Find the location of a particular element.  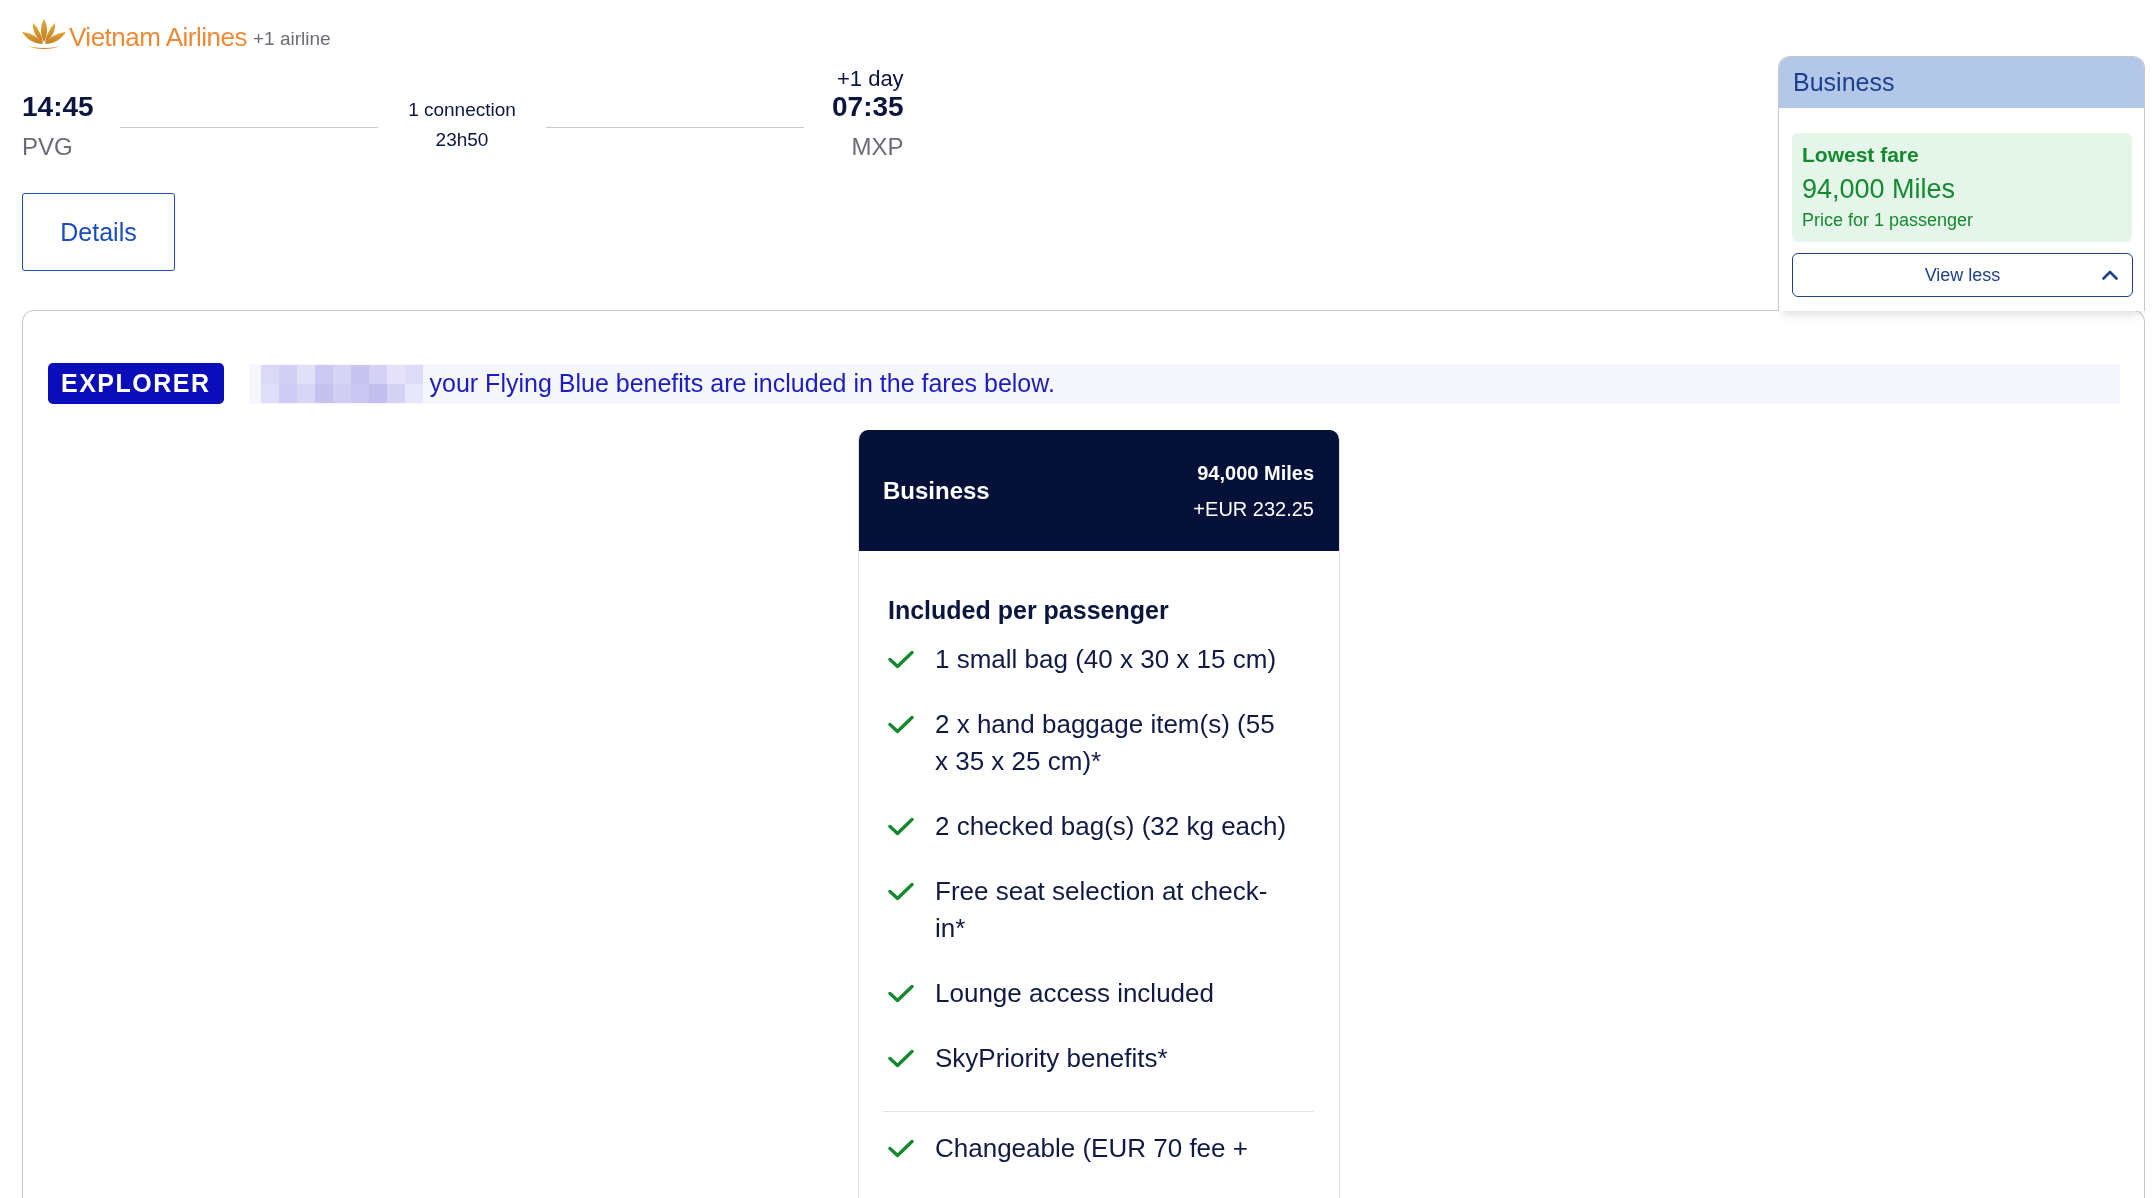

cabin-title: Business is located at coordinates (1961, 82).